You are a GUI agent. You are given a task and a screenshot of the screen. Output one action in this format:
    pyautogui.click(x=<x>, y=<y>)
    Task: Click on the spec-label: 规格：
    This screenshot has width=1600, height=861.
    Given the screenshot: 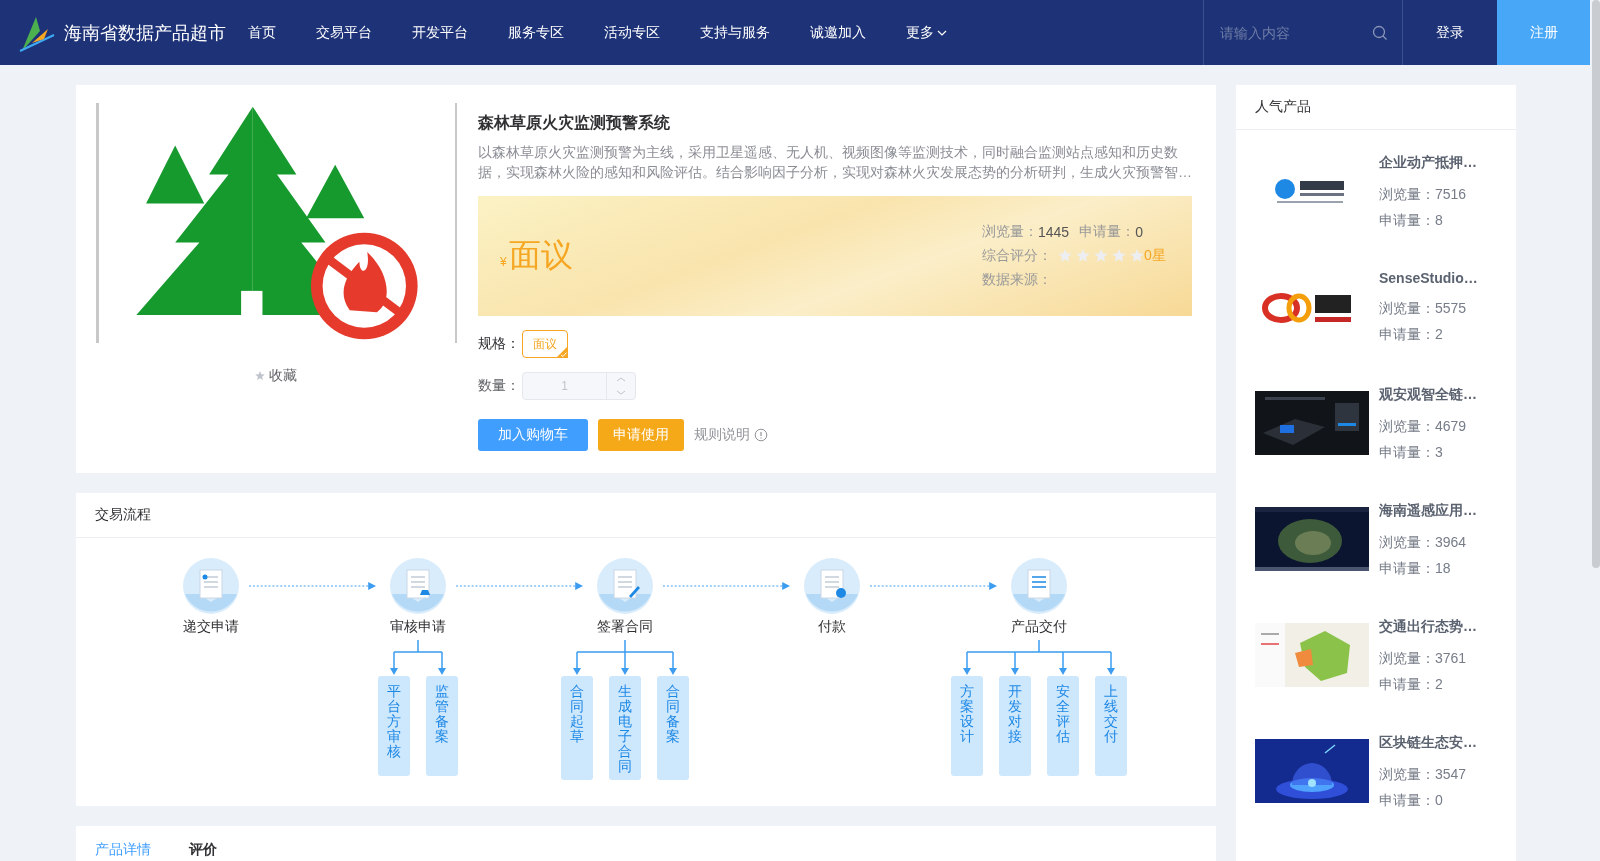 What is the action you would take?
    pyautogui.click(x=499, y=344)
    